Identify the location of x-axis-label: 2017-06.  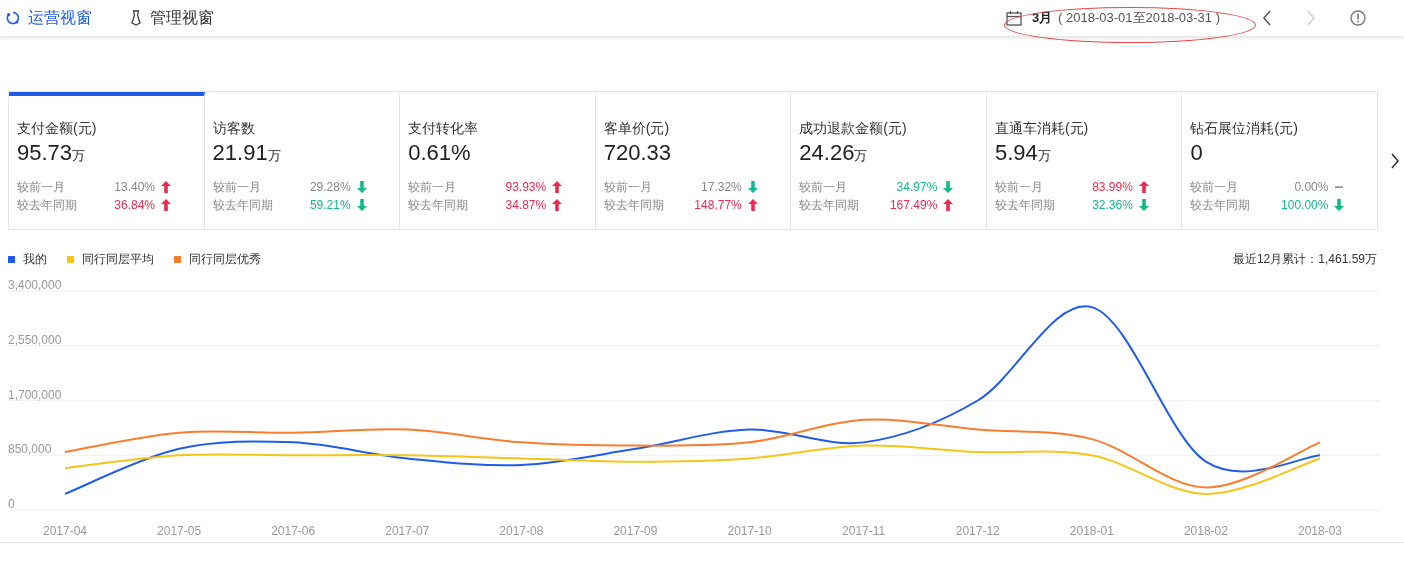
(293, 531).